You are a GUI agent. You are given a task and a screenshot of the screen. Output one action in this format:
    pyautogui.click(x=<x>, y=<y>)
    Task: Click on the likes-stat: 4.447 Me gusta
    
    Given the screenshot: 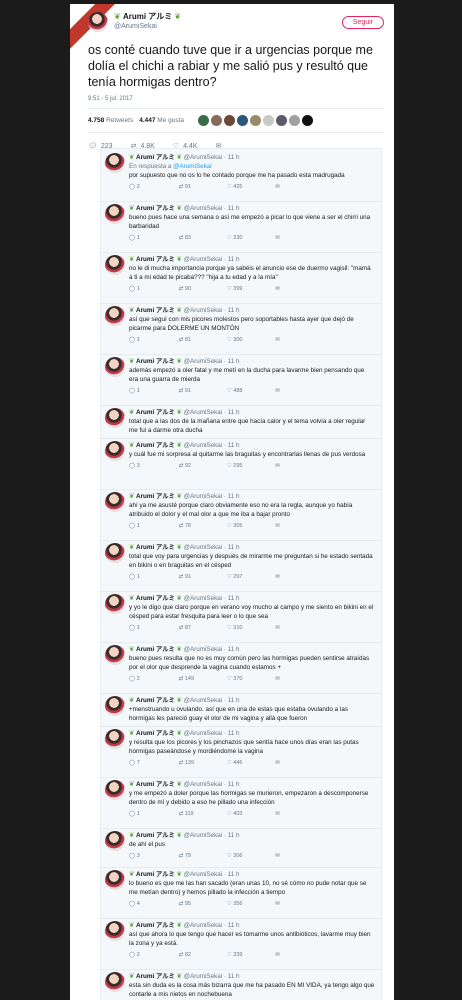 What is the action you would take?
    pyautogui.click(x=161, y=120)
    